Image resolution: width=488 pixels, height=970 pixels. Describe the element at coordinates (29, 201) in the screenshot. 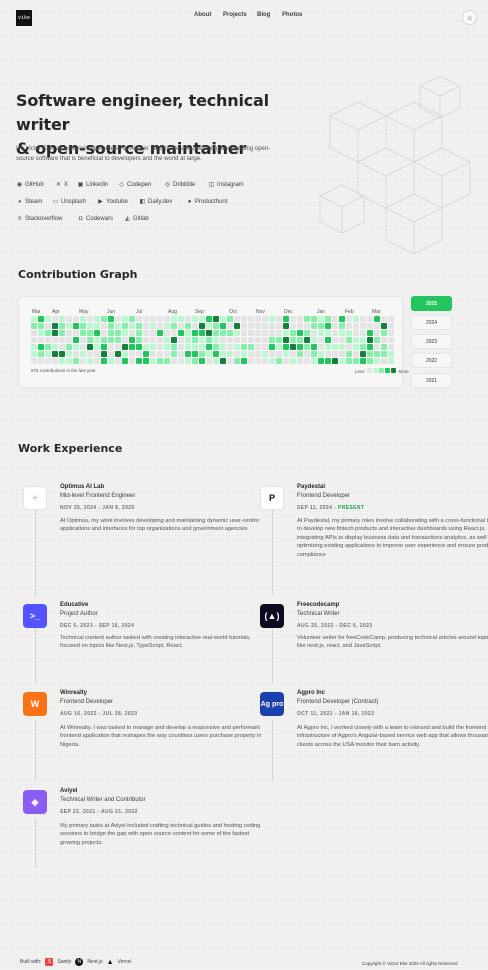

I see `social-steam-link: ◕ Steam` at that location.